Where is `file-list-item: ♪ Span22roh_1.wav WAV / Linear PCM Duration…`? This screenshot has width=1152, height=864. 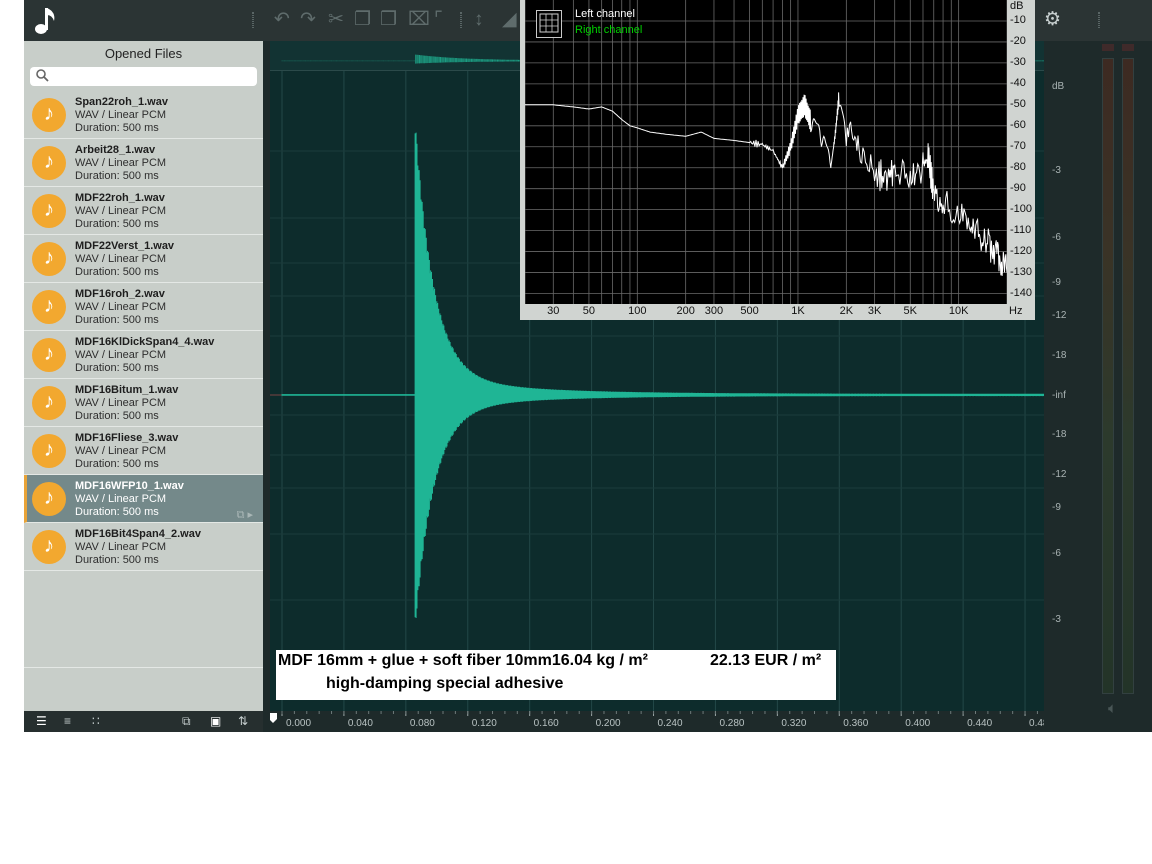 file-list-item: ♪ Span22roh_1.wav WAV / Linear PCM Duration… is located at coordinates (143, 115).